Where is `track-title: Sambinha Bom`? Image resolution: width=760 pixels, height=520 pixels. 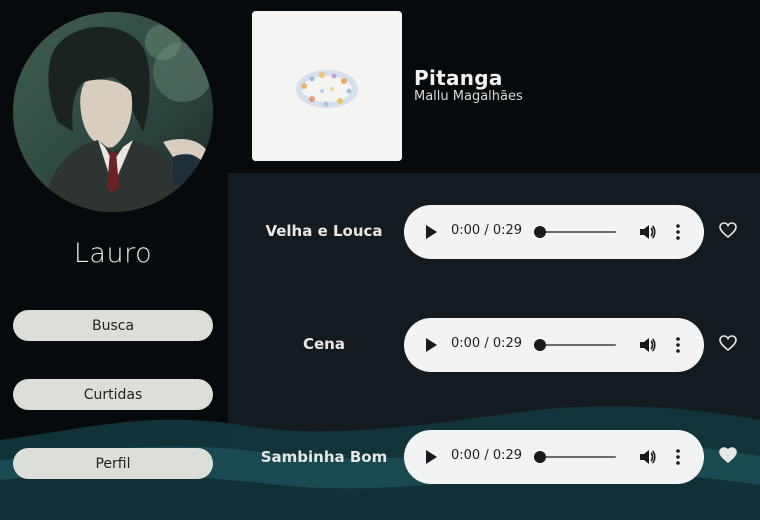
track-title: Sambinha Bom is located at coordinates (324, 457).